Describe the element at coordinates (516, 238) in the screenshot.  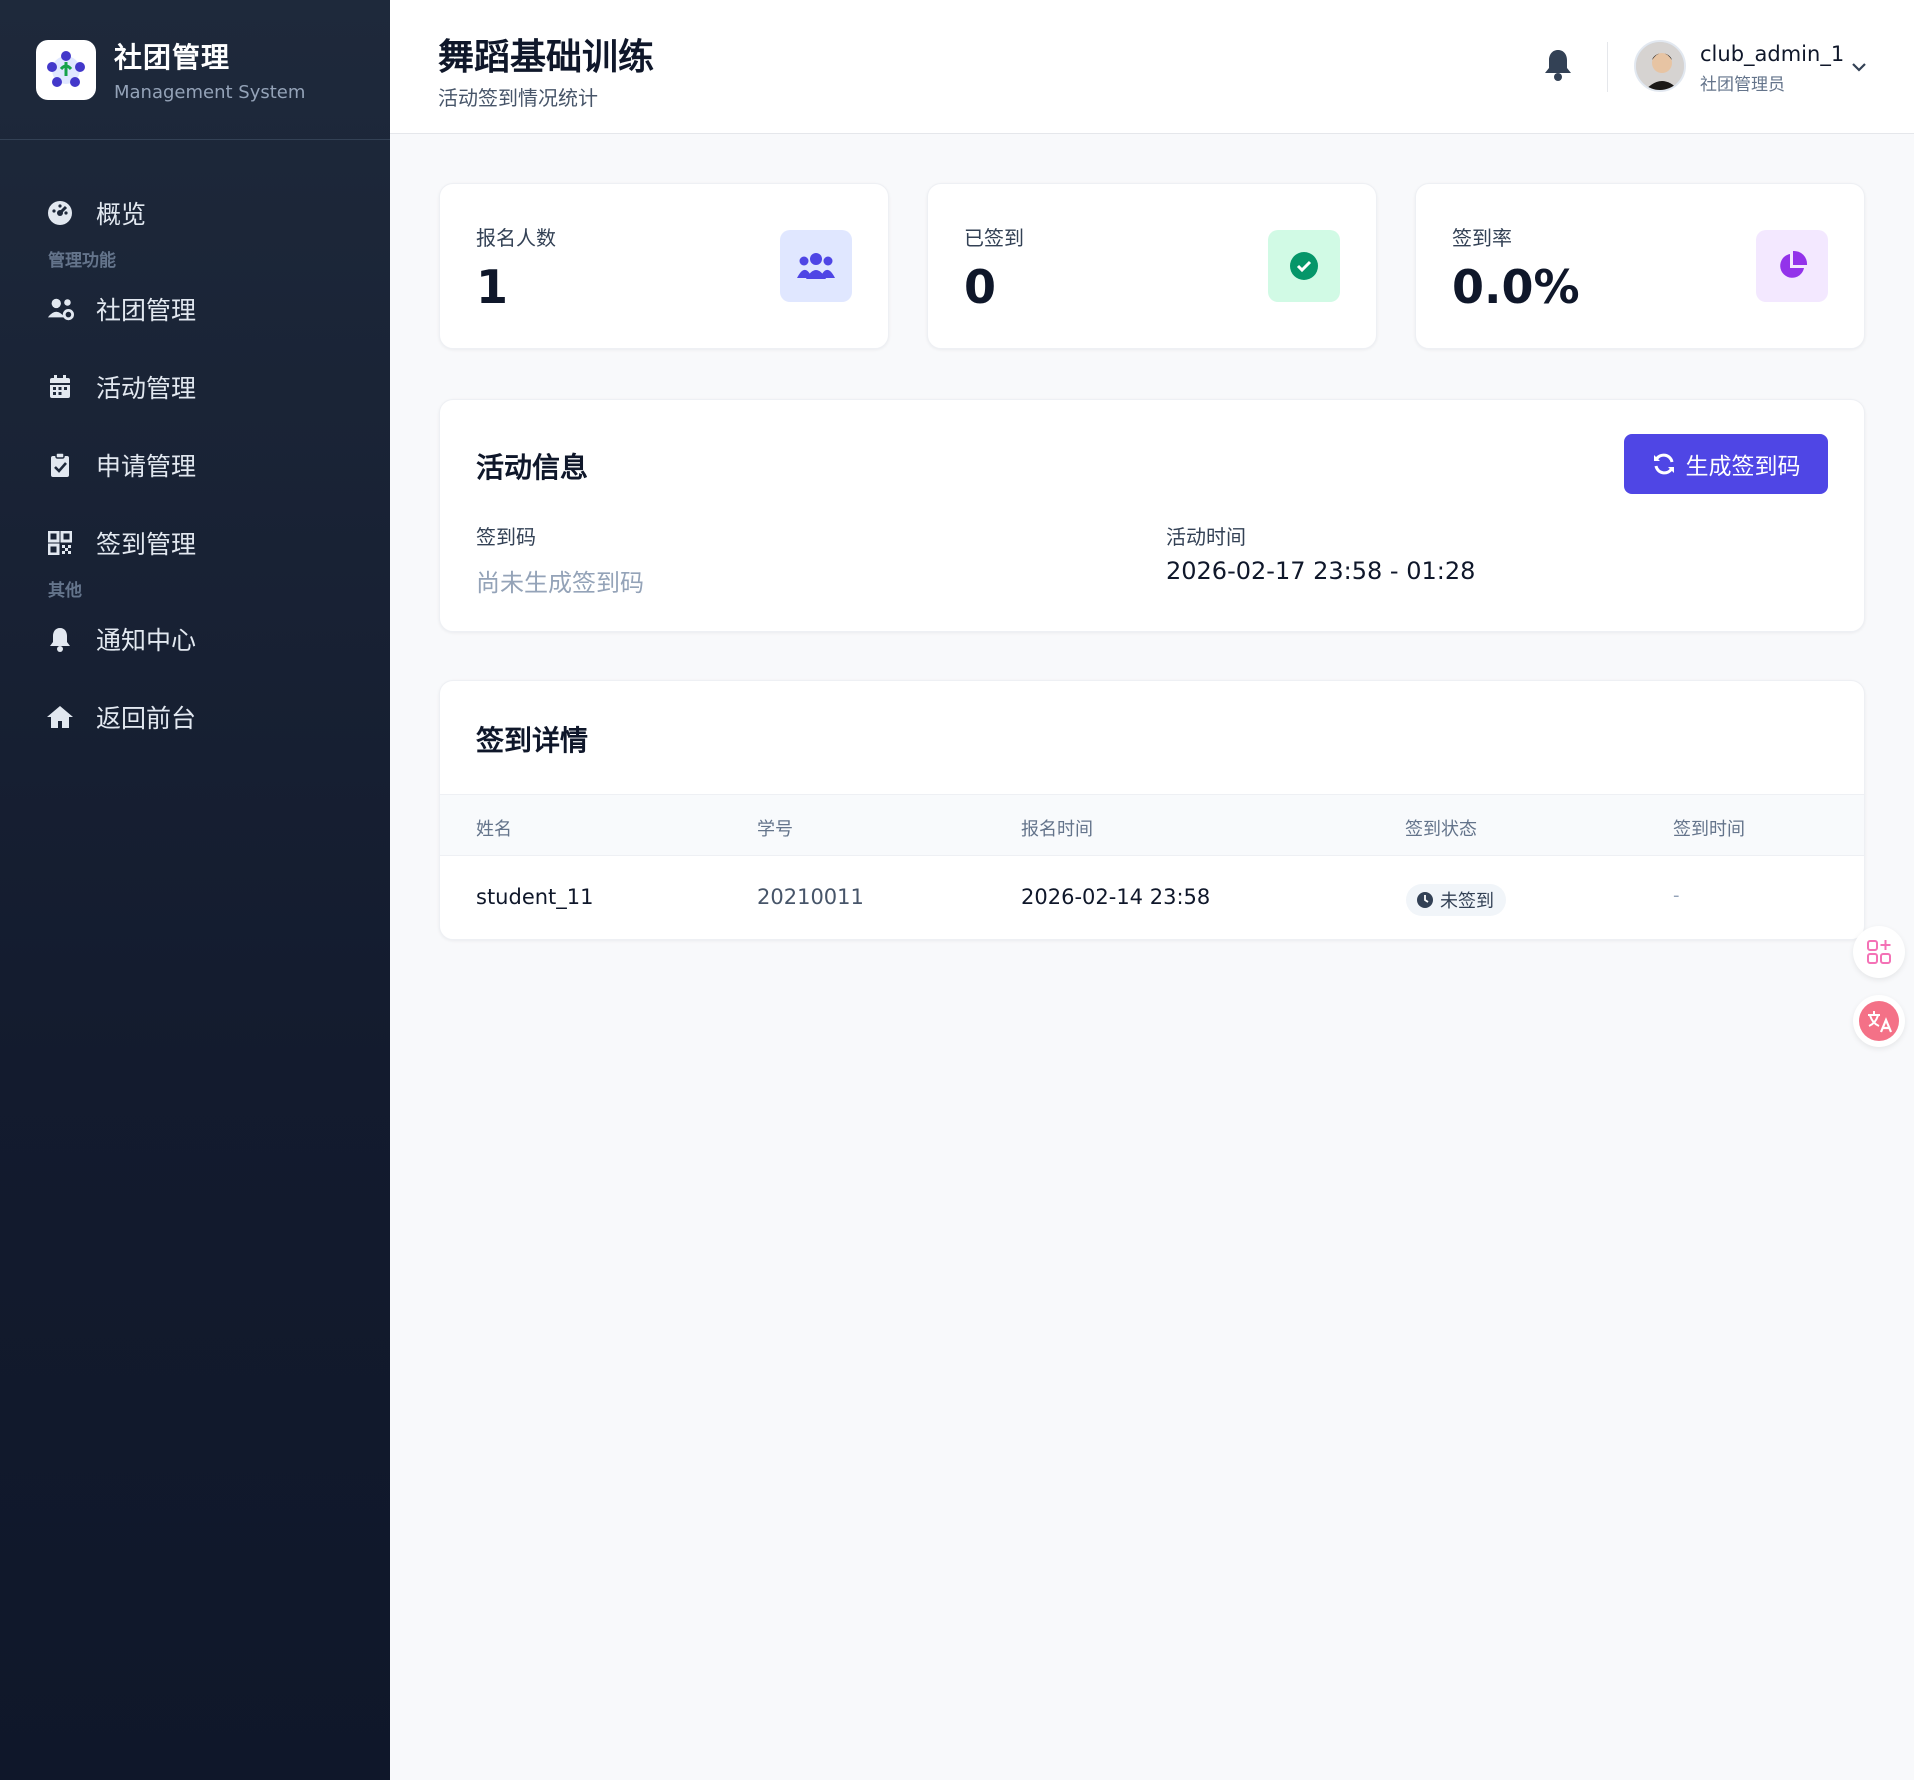
I see `stat-label: 报名人数` at that location.